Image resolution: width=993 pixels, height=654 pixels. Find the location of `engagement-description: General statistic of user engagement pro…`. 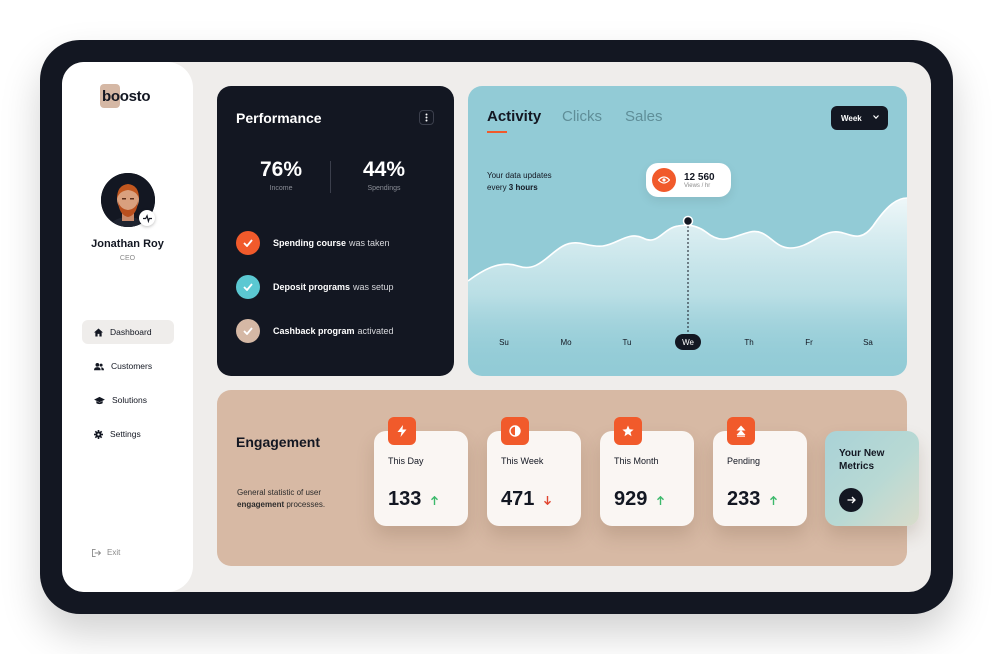

engagement-description: General statistic of user engagement pro… is located at coordinates (282, 499).